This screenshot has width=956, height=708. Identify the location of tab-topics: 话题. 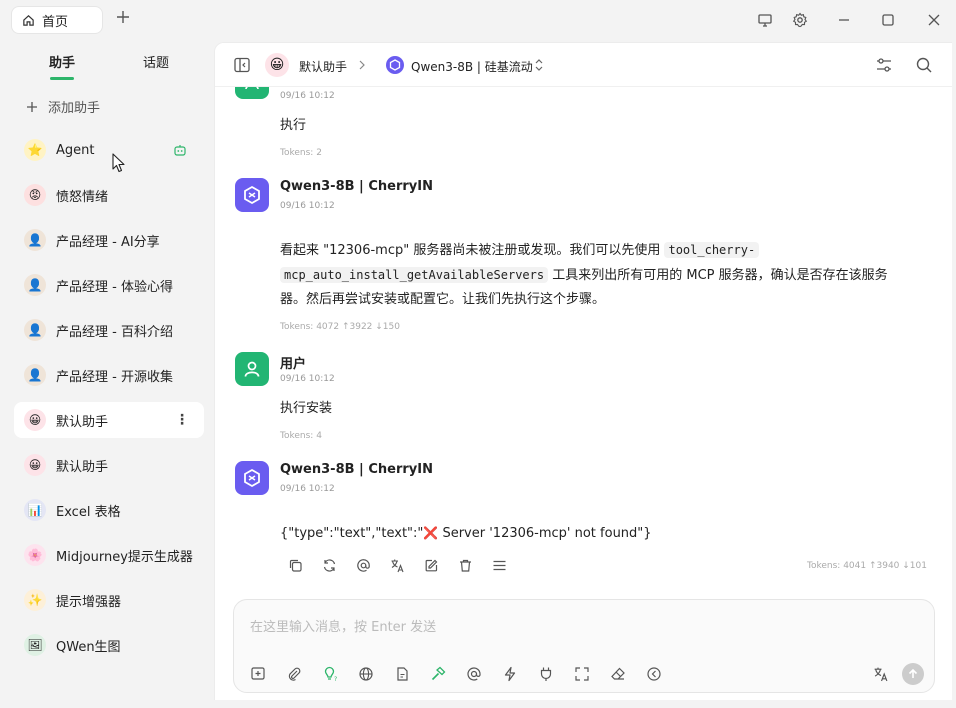
(156, 61).